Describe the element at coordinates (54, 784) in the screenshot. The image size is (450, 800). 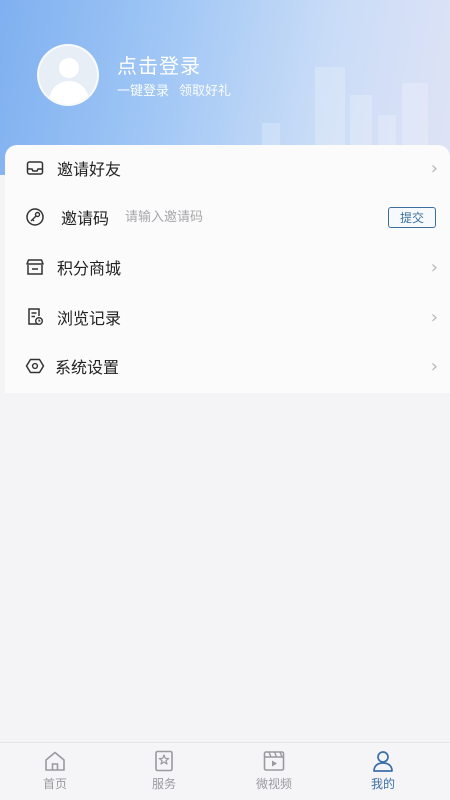
I see `tab-label: 首页` at that location.